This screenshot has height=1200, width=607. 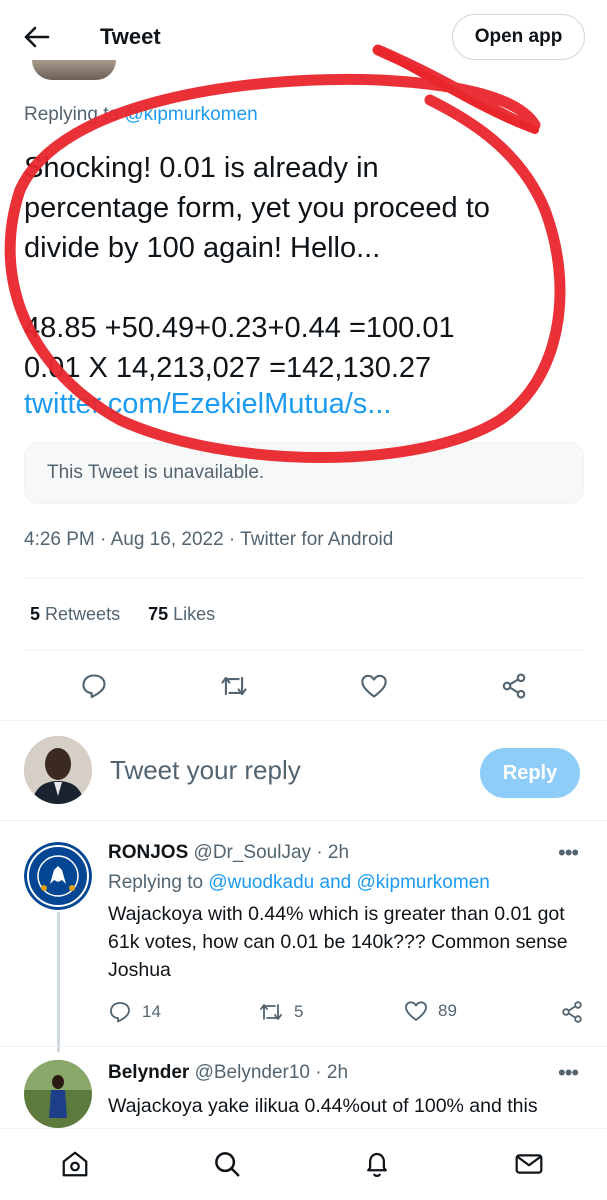 I want to click on reply-retweet-action: 5, so click(x=280, y=1012).